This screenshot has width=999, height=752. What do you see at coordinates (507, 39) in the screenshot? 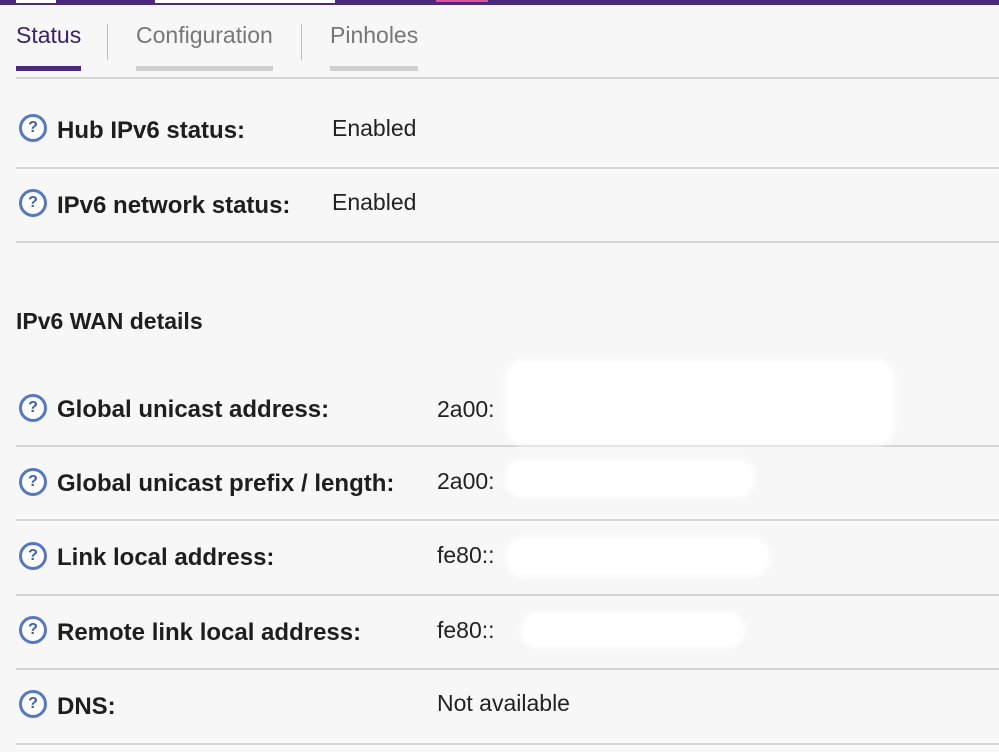
I see `tab-bar: Status Configuration Pinholes` at bounding box center [507, 39].